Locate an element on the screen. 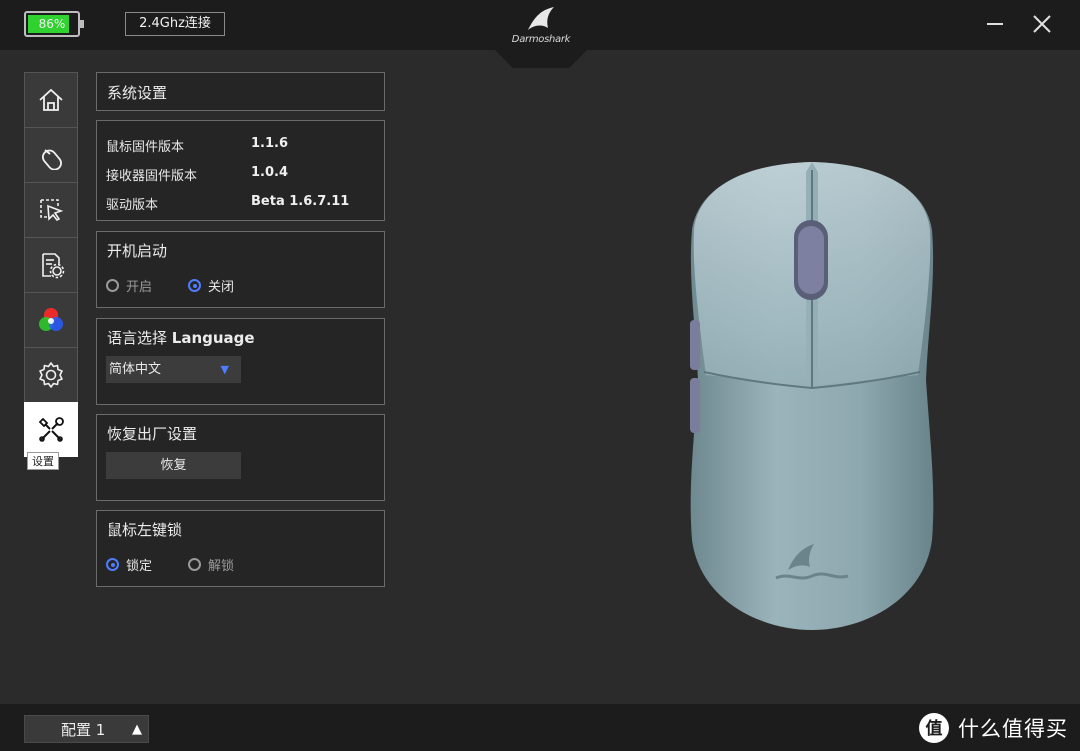 This screenshot has height=751, width=1080. gear-icon is located at coordinates (51, 375).